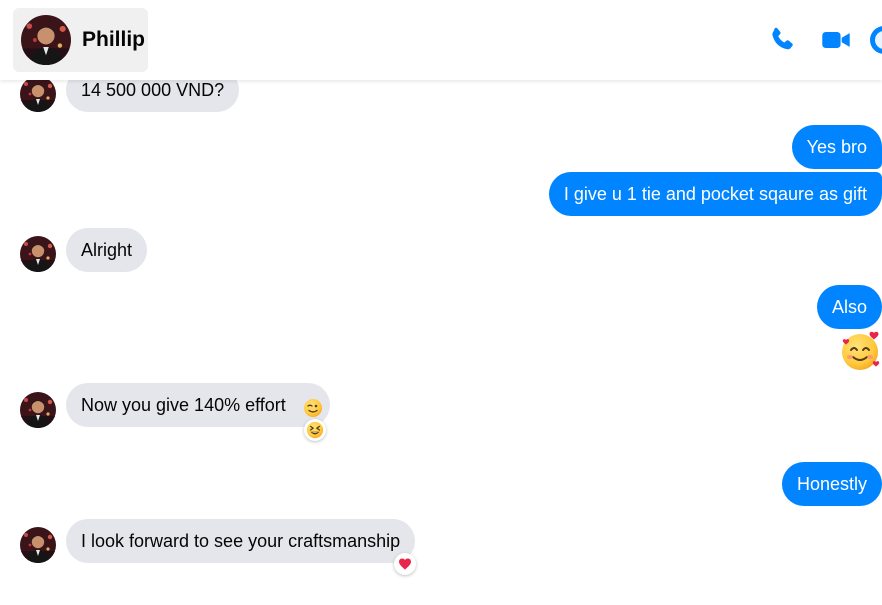 This screenshot has width=882, height=605. What do you see at coordinates (836, 147) in the screenshot?
I see `outgoing-message: Yes bro` at bounding box center [836, 147].